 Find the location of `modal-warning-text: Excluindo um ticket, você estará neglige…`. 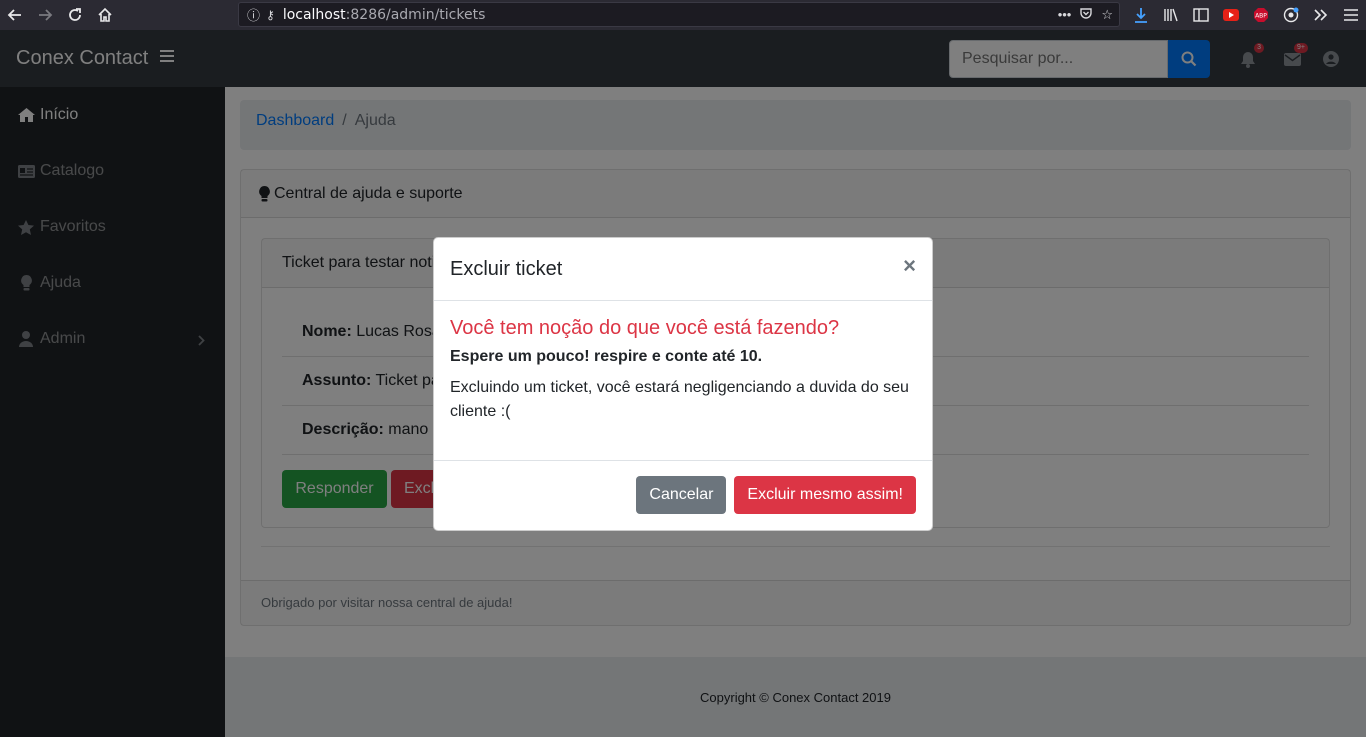

modal-warning-text: Excluindo um ticket, você estará neglige… is located at coordinates (679, 399).